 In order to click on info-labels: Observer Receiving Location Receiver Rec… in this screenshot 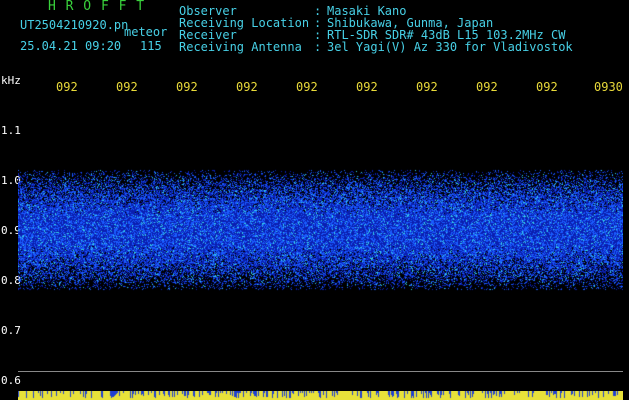, I will do `click(244, 29)`.